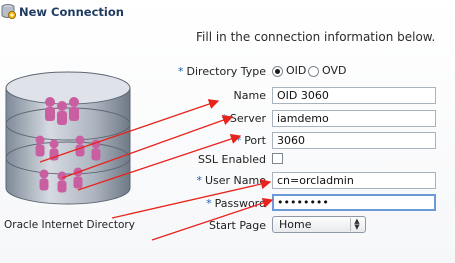 Image resolution: width=455 pixels, height=263 pixels. I want to click on user-name-label-text: User Name, so click(235, 180).